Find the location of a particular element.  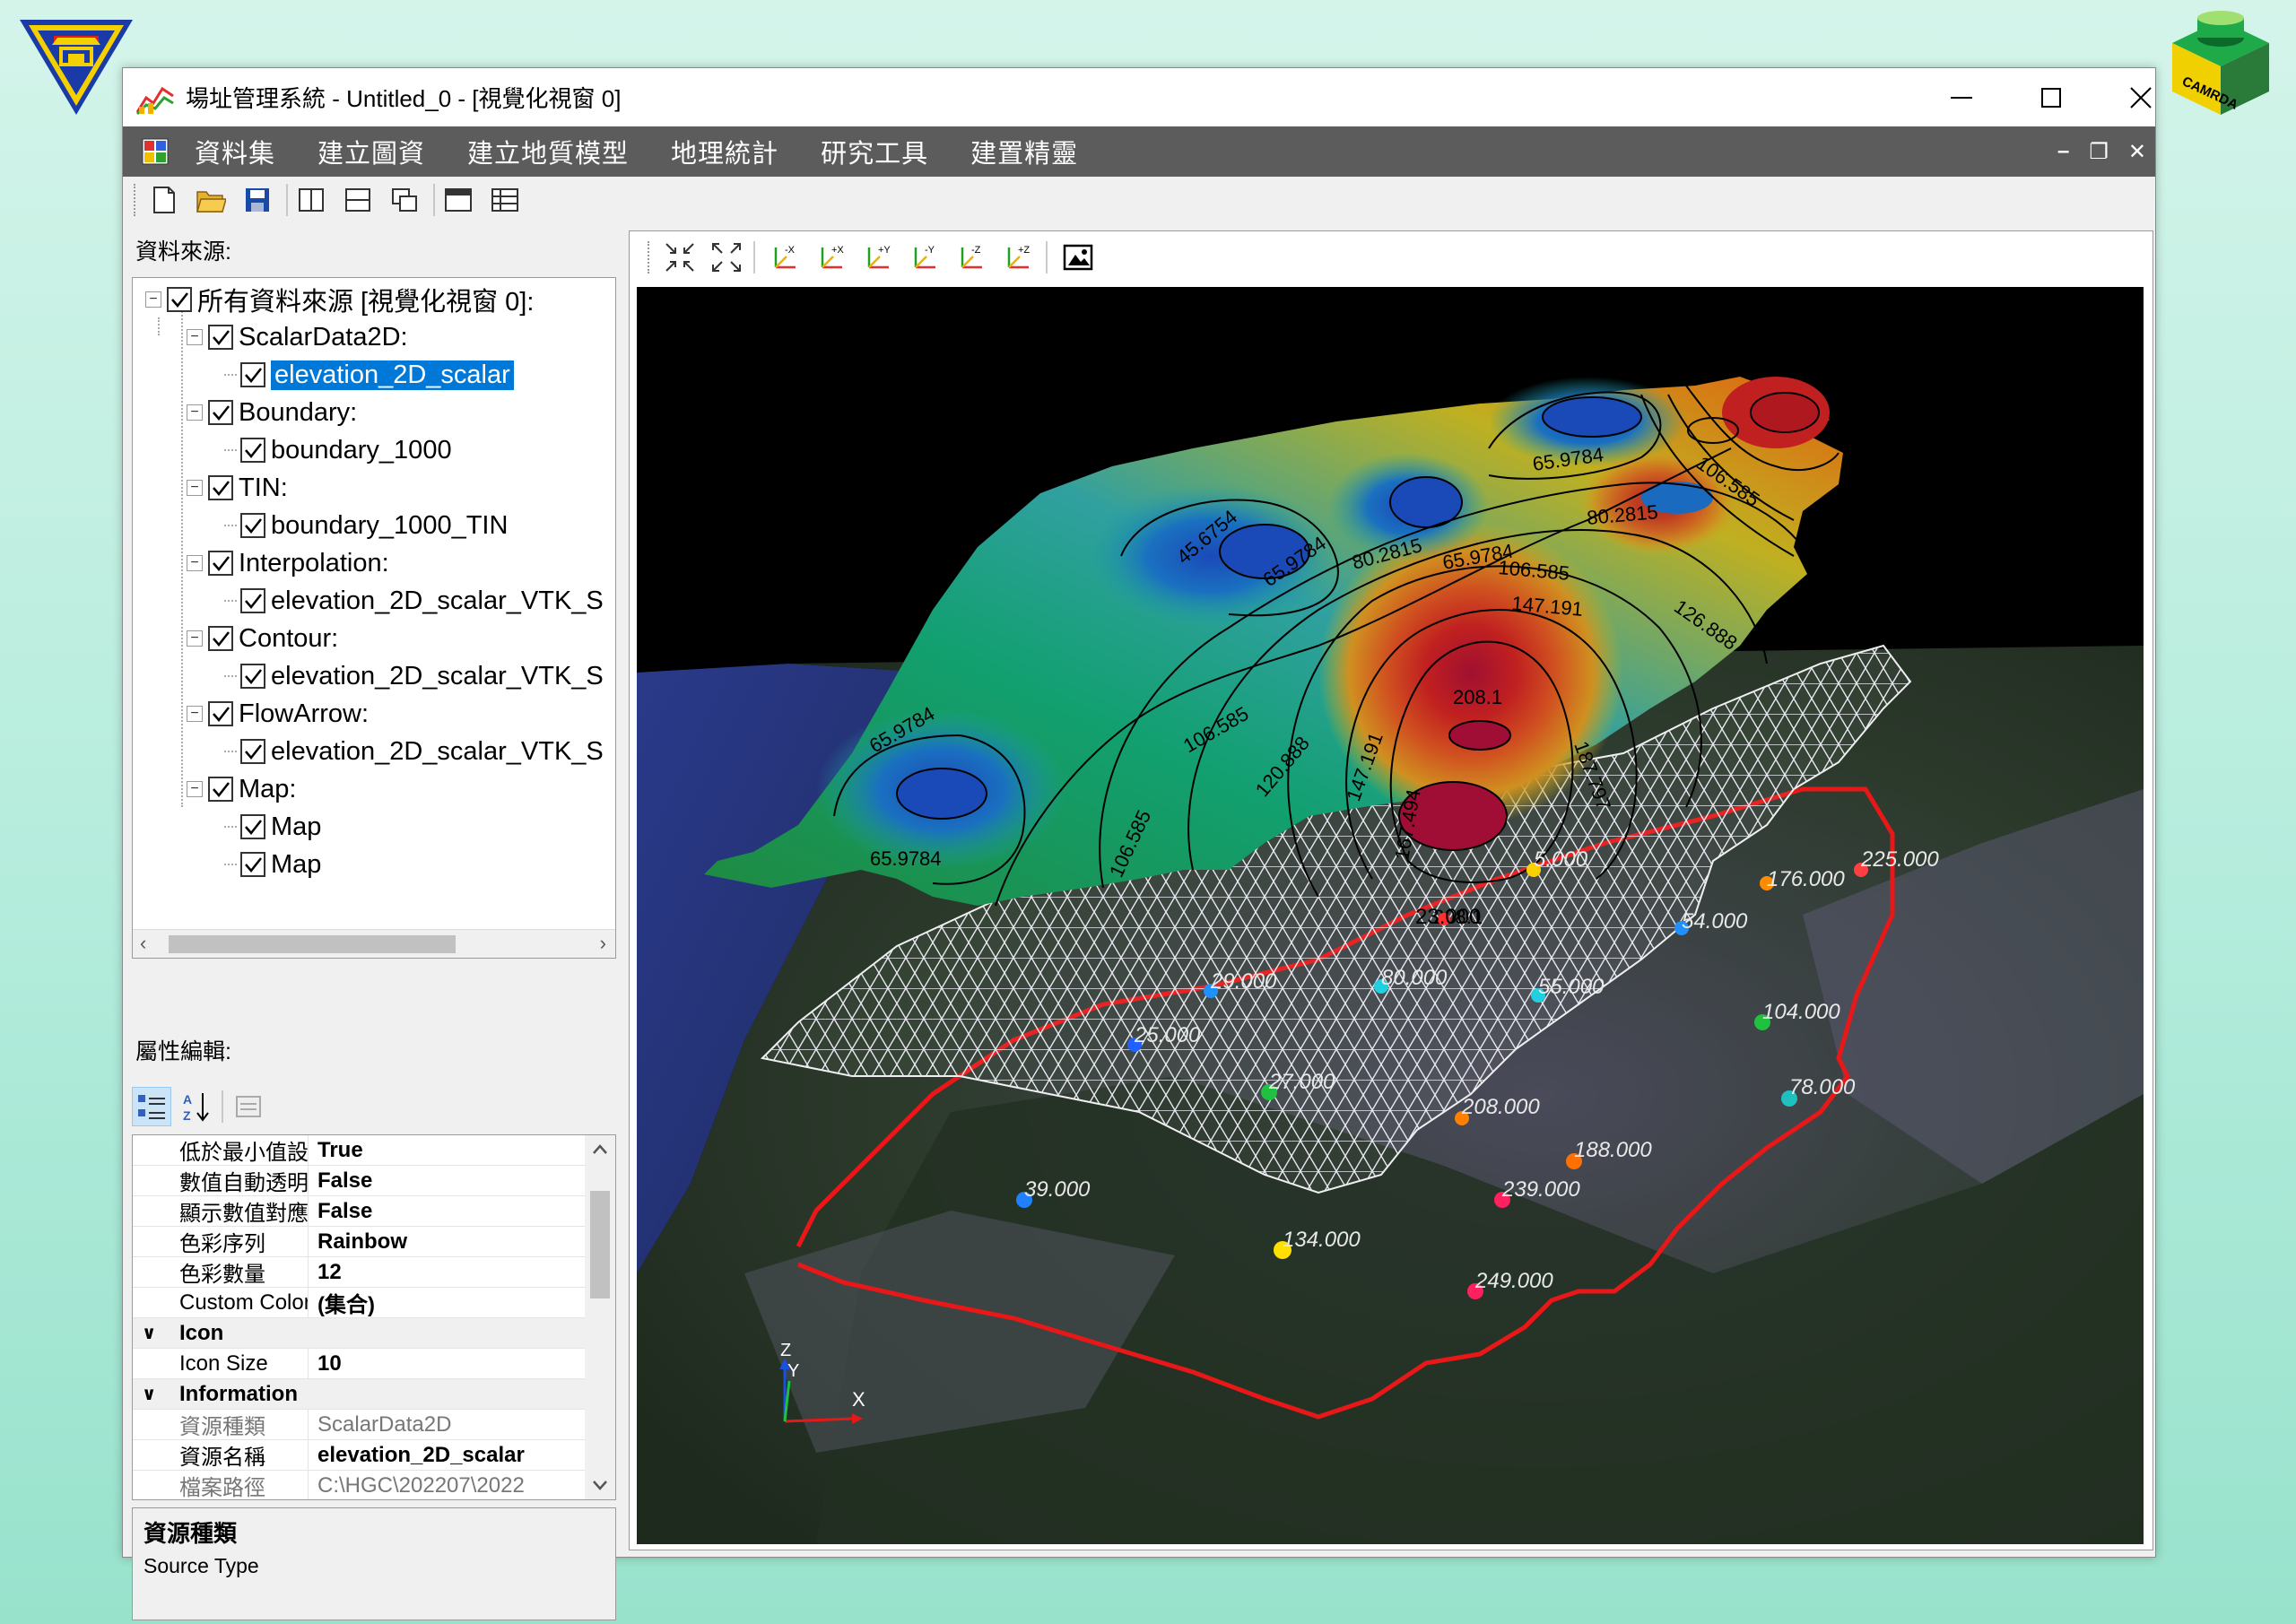

tree-root: − 所有資料來源 [視覺化視窗 0]: is located at coordinates (339, 299).